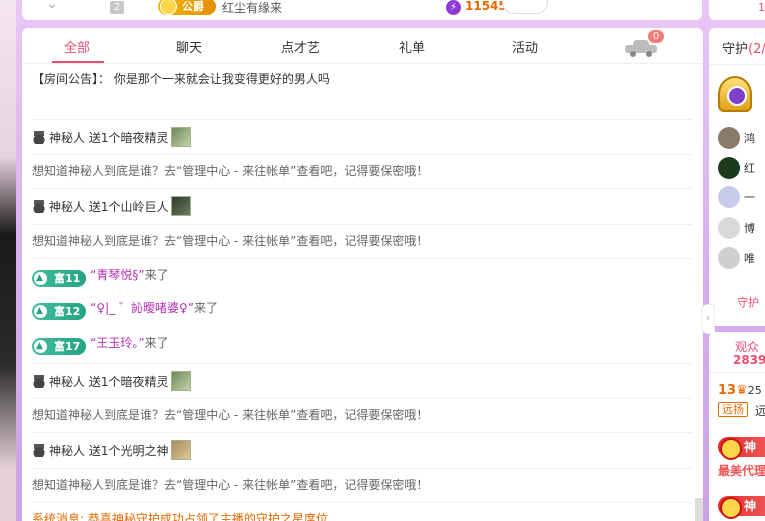 The width and height of the screenshot is (765, 521). Describe the element at coordinates (748, 302) in the screenshot. I see `guard-more-link: 守护` at that location.